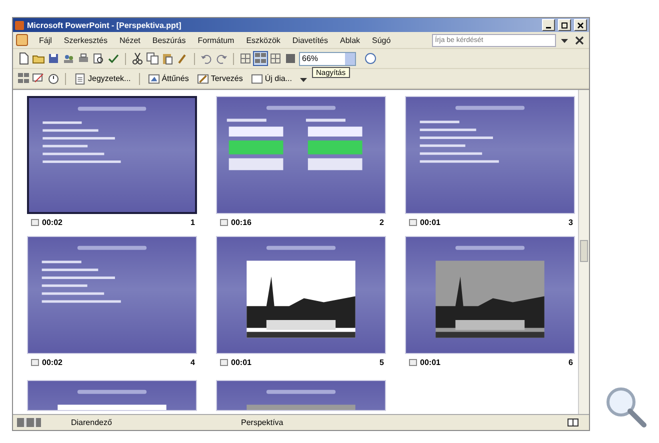 The width and height of the screenshot is (659, 443). I want to click on hide-slide-icon, so click(38, 78).